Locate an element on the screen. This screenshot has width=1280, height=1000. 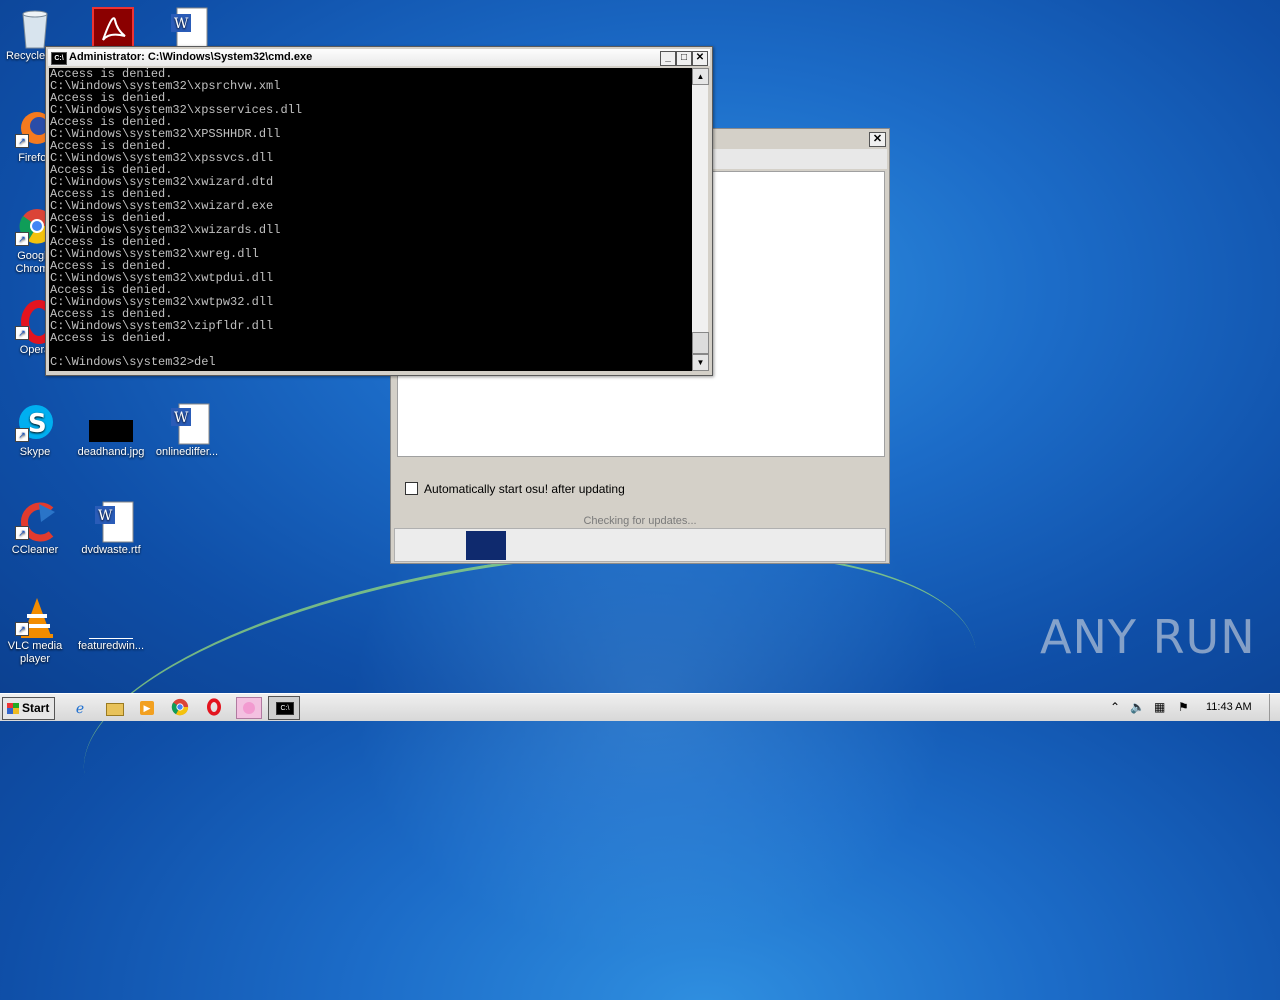
start-label: Start is located at coordinates (36, 708).